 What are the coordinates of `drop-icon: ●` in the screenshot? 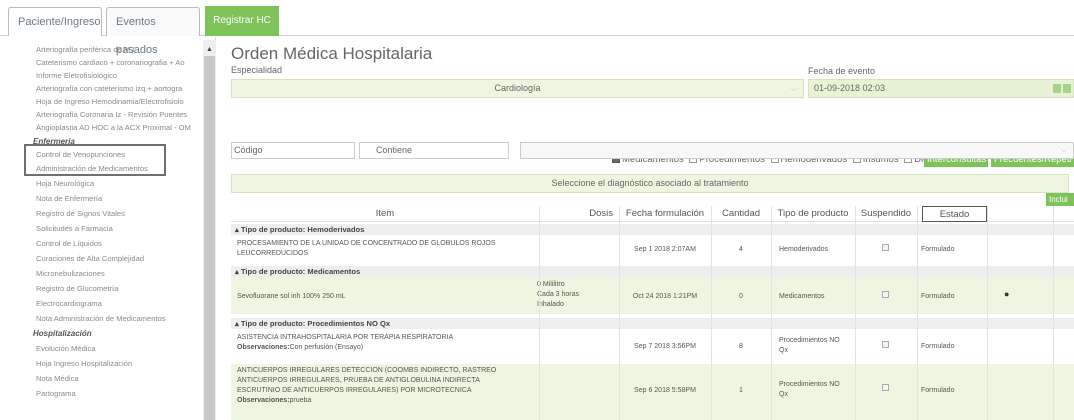 It's located at (1006, 294).